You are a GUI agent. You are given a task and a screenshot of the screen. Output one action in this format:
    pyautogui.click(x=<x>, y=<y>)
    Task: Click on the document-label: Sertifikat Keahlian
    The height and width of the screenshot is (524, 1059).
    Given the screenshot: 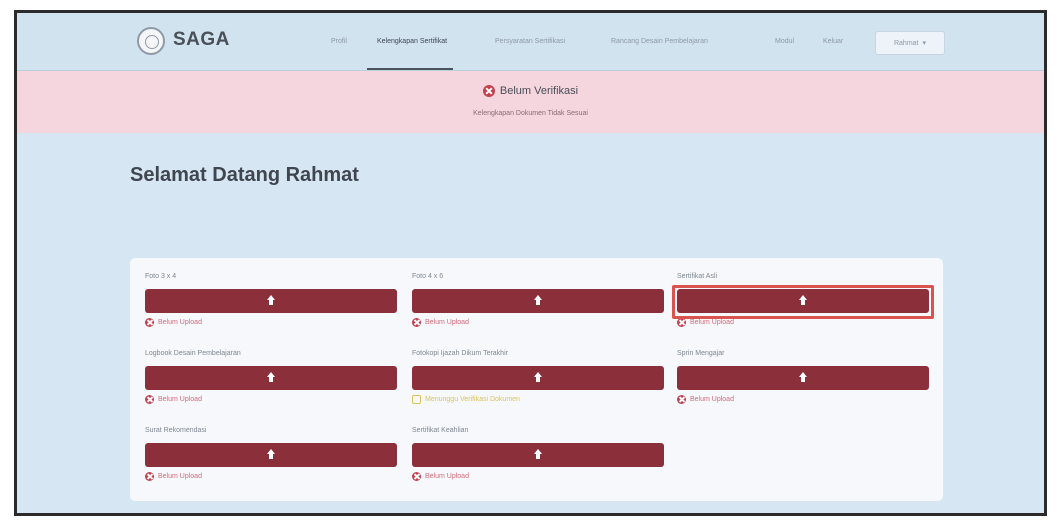 What is the action you would take?
    pyautogui.click(x=440, y=430)
    